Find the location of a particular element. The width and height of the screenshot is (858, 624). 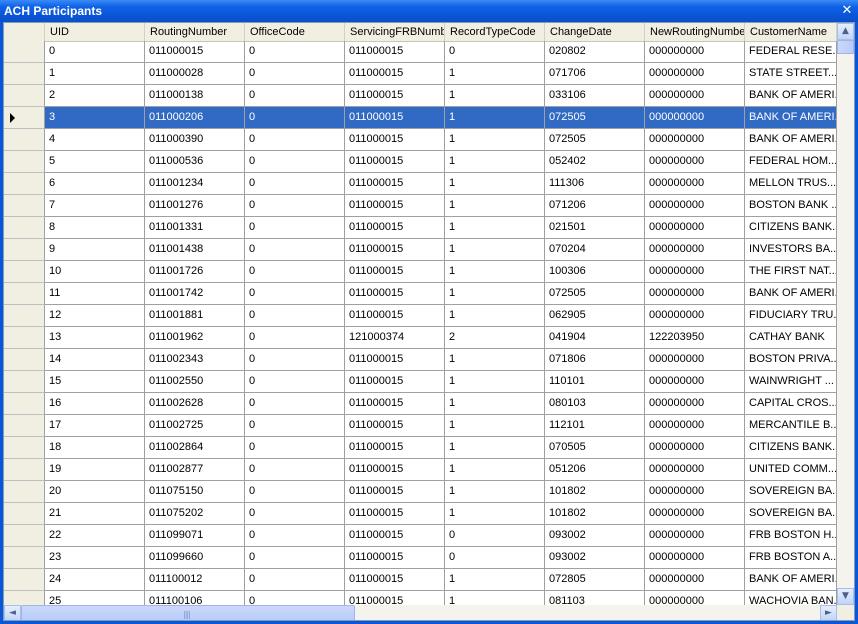

cell-uid: 3 is located at coordinates (95, 118).